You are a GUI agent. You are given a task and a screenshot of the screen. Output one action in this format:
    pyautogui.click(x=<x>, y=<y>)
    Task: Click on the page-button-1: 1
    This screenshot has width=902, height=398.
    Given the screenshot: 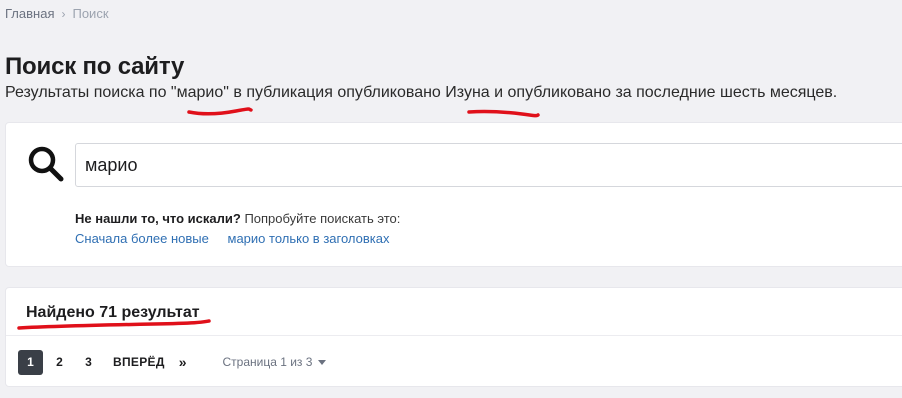 What is the action you would take?
    pyautogui.click(x=30, y=362)
    